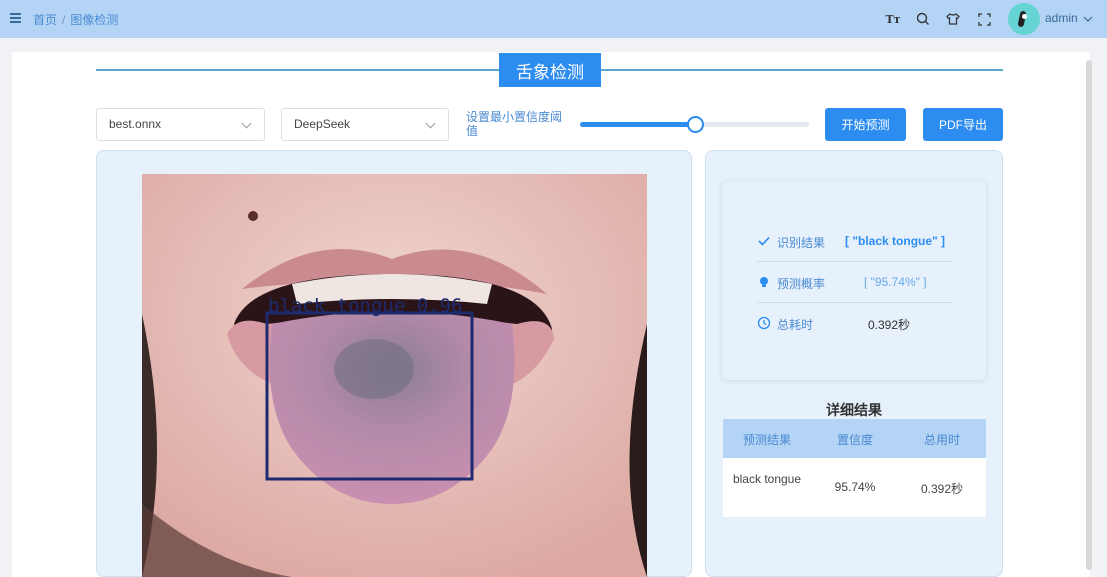 The image size is (1107, 577). What do you see at coordinates (953, 19) in the screenshot?
I see `theme-icon` at bounding box center [953, 19].